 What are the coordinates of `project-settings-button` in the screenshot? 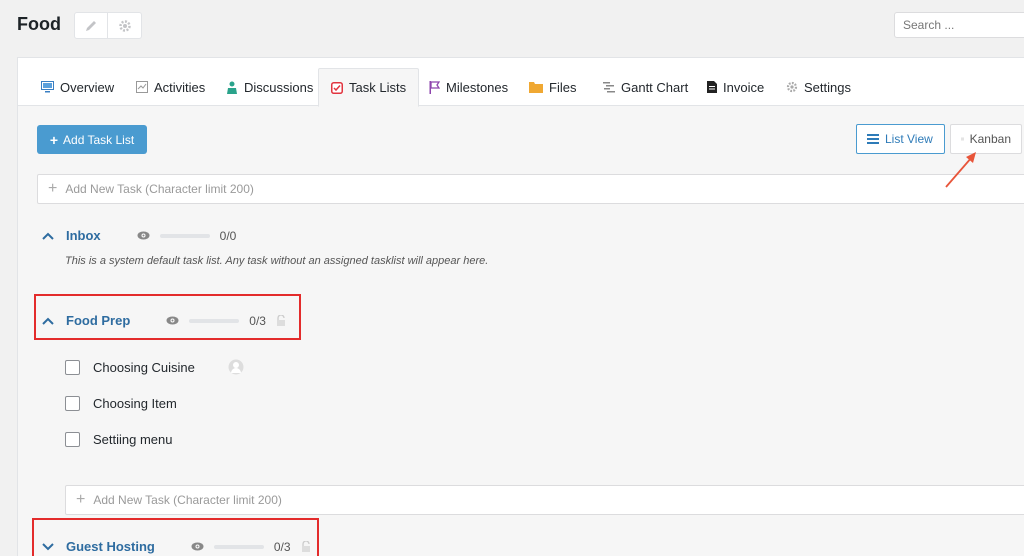 It's located at (125, 25).